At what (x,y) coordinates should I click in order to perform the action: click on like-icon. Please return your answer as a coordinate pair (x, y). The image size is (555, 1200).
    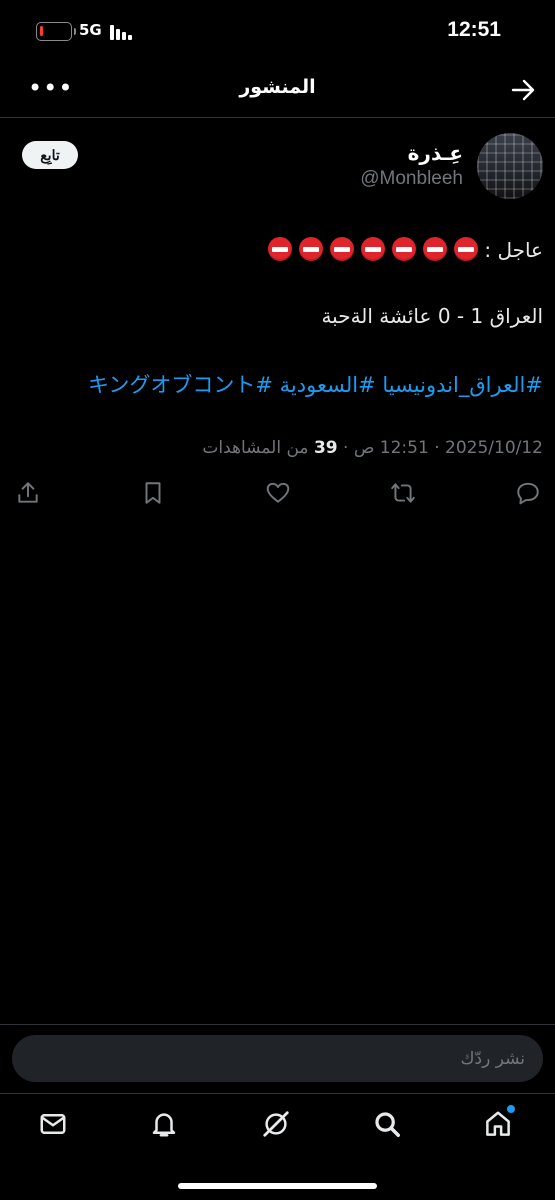
    Looking at the image, I should click on (279, 494).